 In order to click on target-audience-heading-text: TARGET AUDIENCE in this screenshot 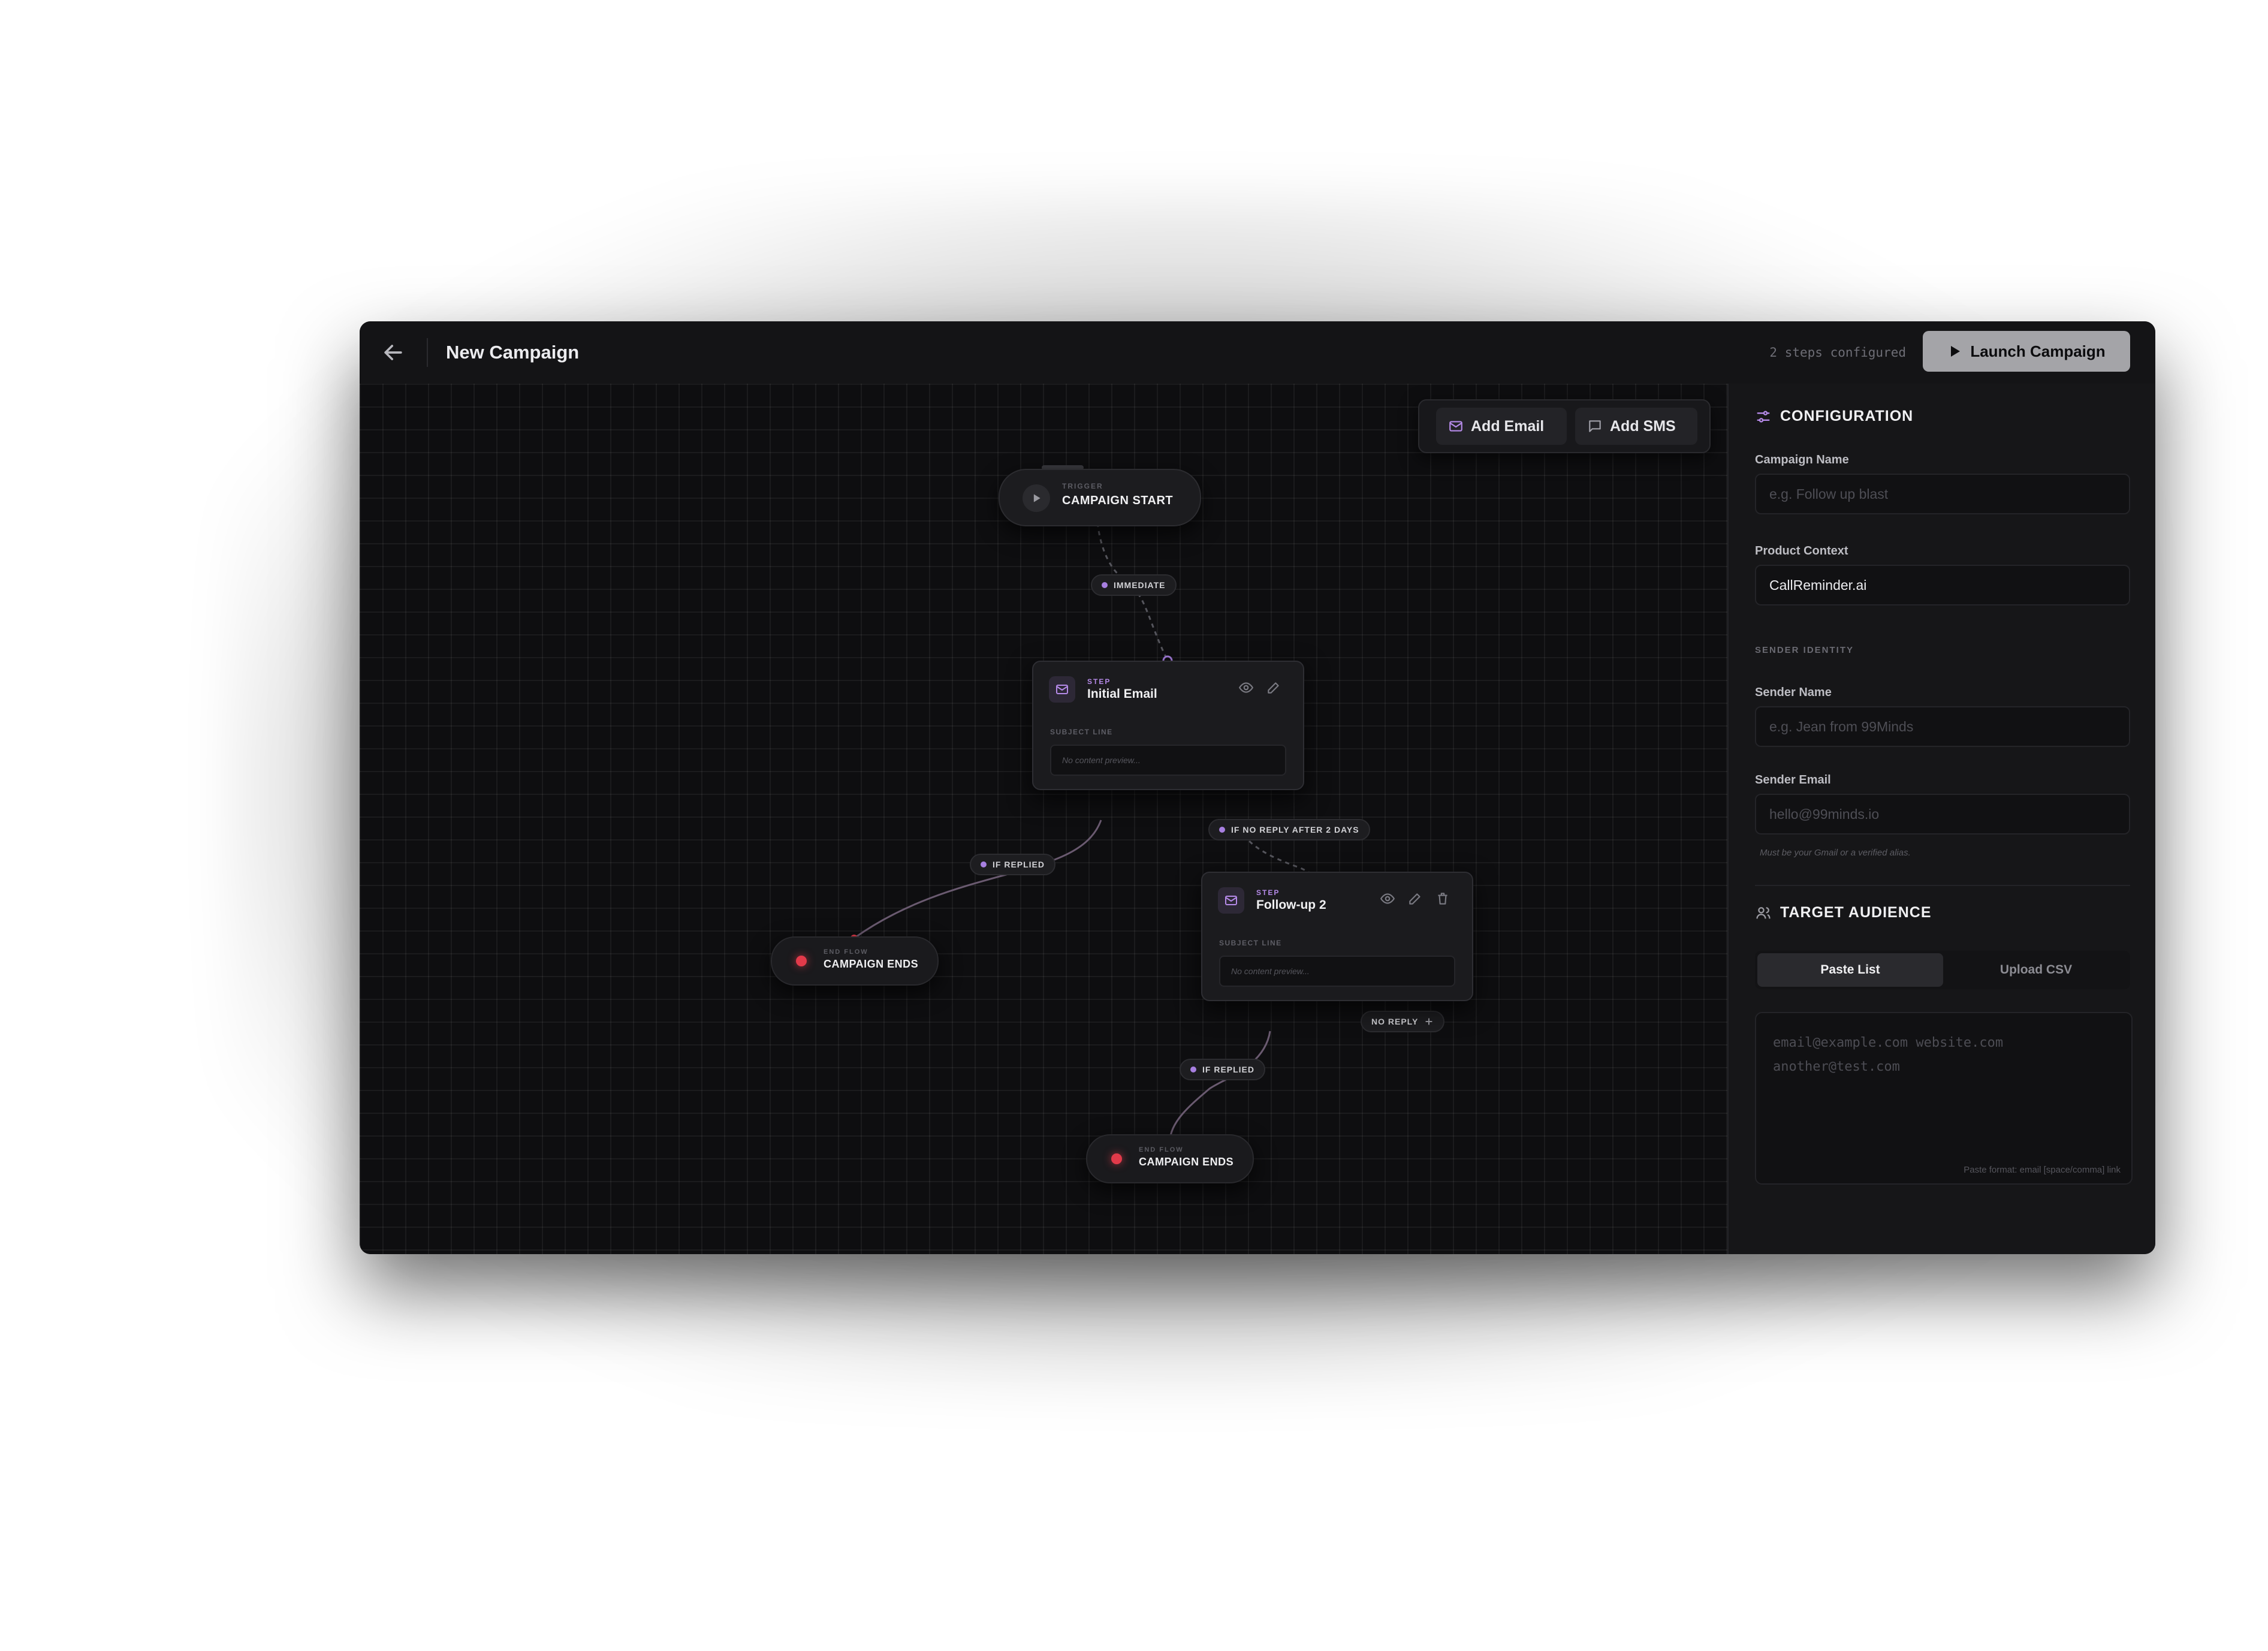, I will do `click(1856, 912)`.